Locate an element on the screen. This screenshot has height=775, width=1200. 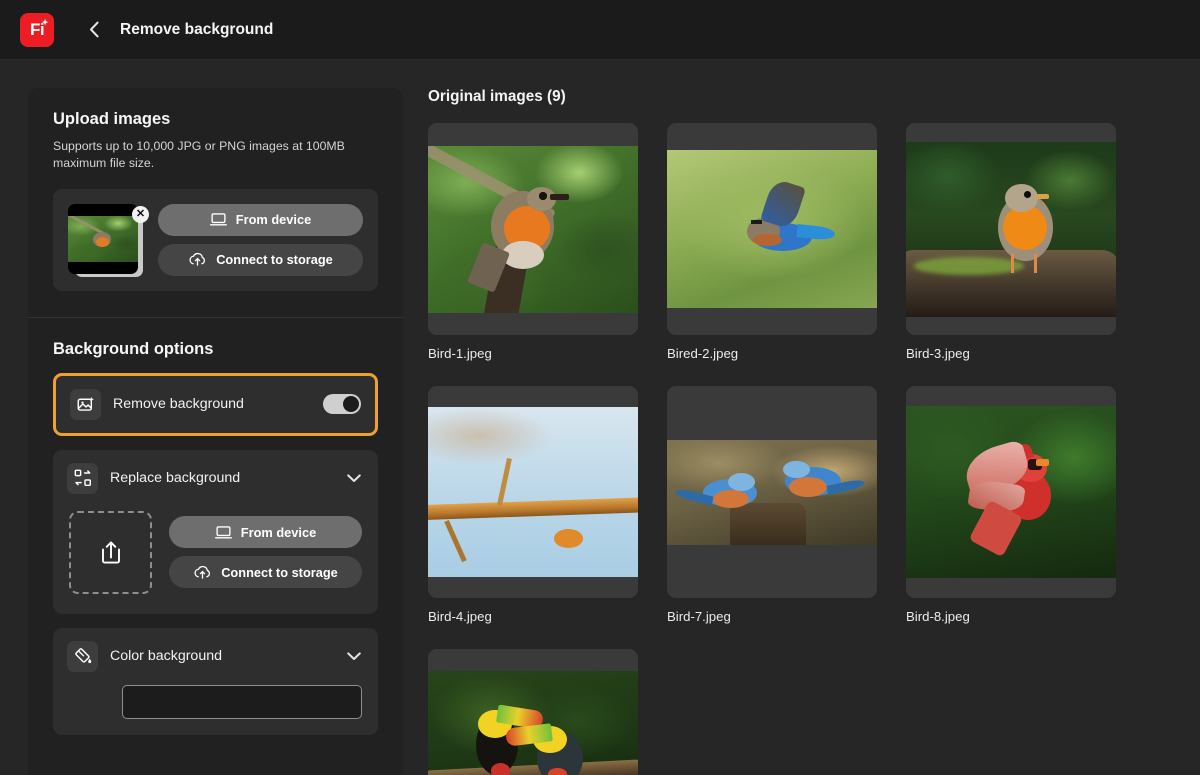
gallery-card: Bird-3.jpeg is located at coordinates (1011, 242).